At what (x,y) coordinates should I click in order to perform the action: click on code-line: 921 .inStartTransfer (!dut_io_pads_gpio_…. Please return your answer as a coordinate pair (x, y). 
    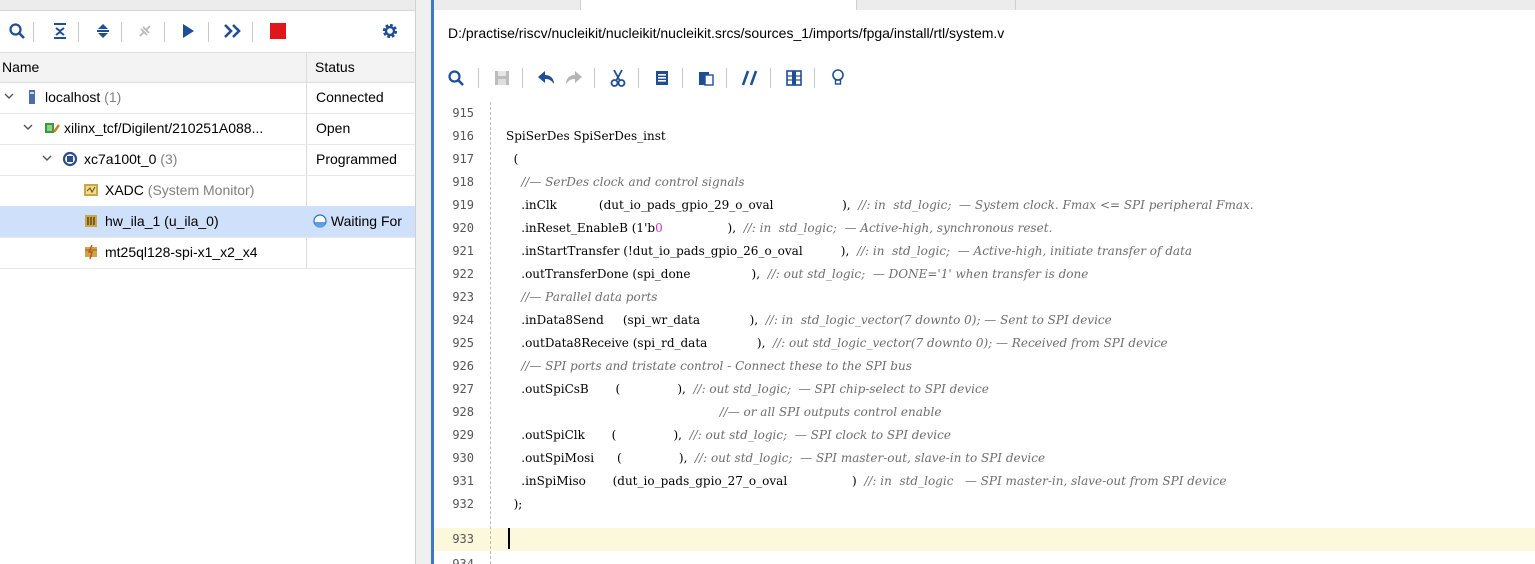
    Looking at the image, I should click on (984, 251).